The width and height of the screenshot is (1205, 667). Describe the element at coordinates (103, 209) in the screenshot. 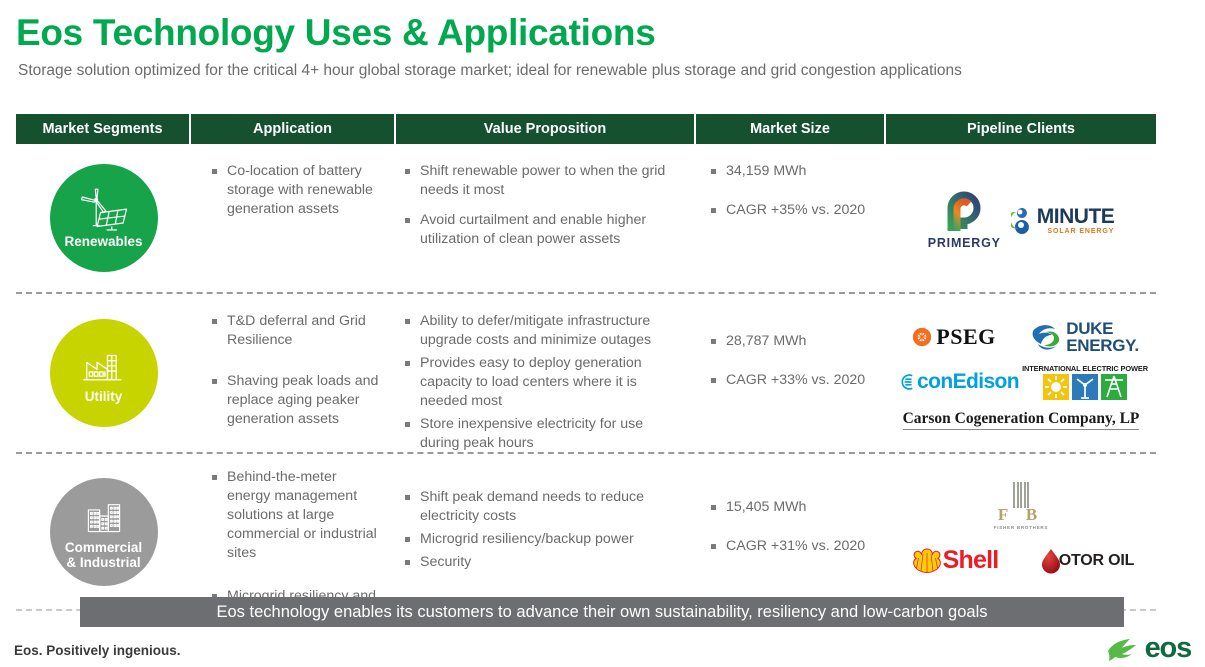

I see `wind-turbine-solar-panel-icon` at that location.